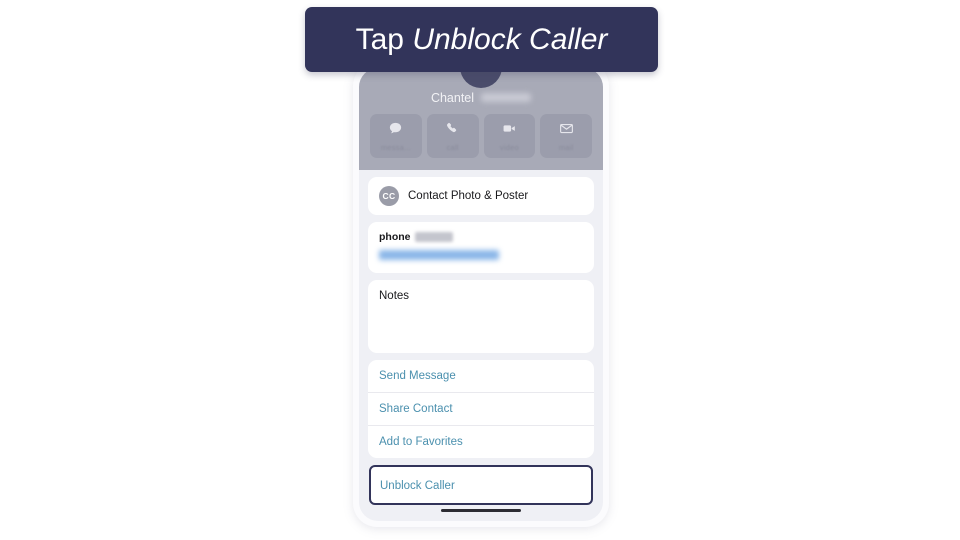 The image size is (960, 540). What do you see at coordinates (389, 196) in the screenshot?
I see `contact-initials-badge: CC` at bounding box center [389, 196].